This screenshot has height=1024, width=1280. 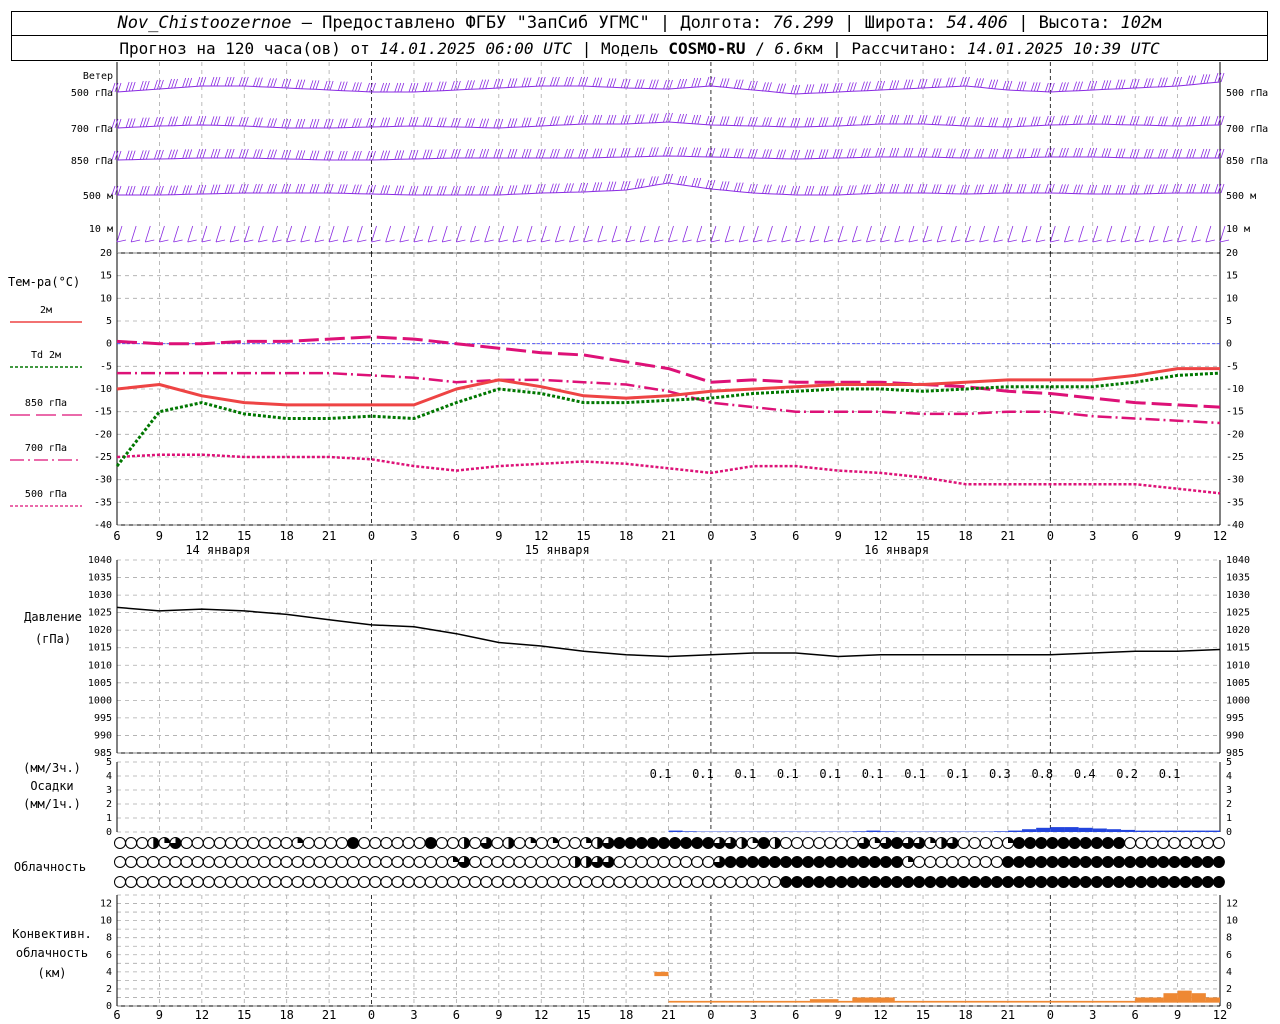 What do you see at coordinates (106, 904) in the screenshot?
I see `conv-panel-ytick-left: 12` at bounding box center [106, 904].